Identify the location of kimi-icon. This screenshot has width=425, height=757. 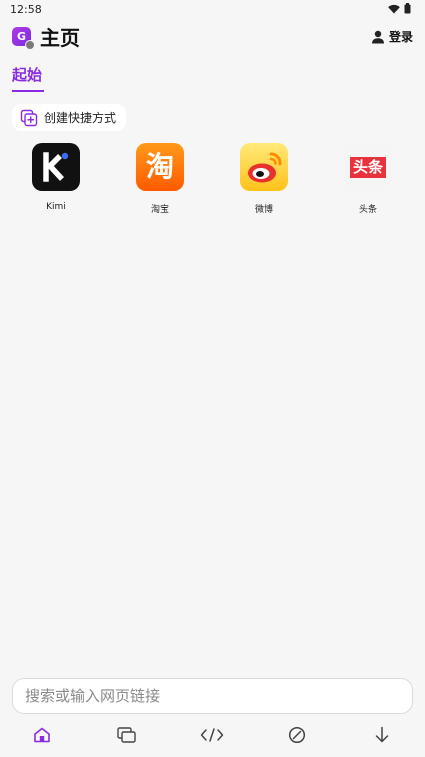
(56, 167).